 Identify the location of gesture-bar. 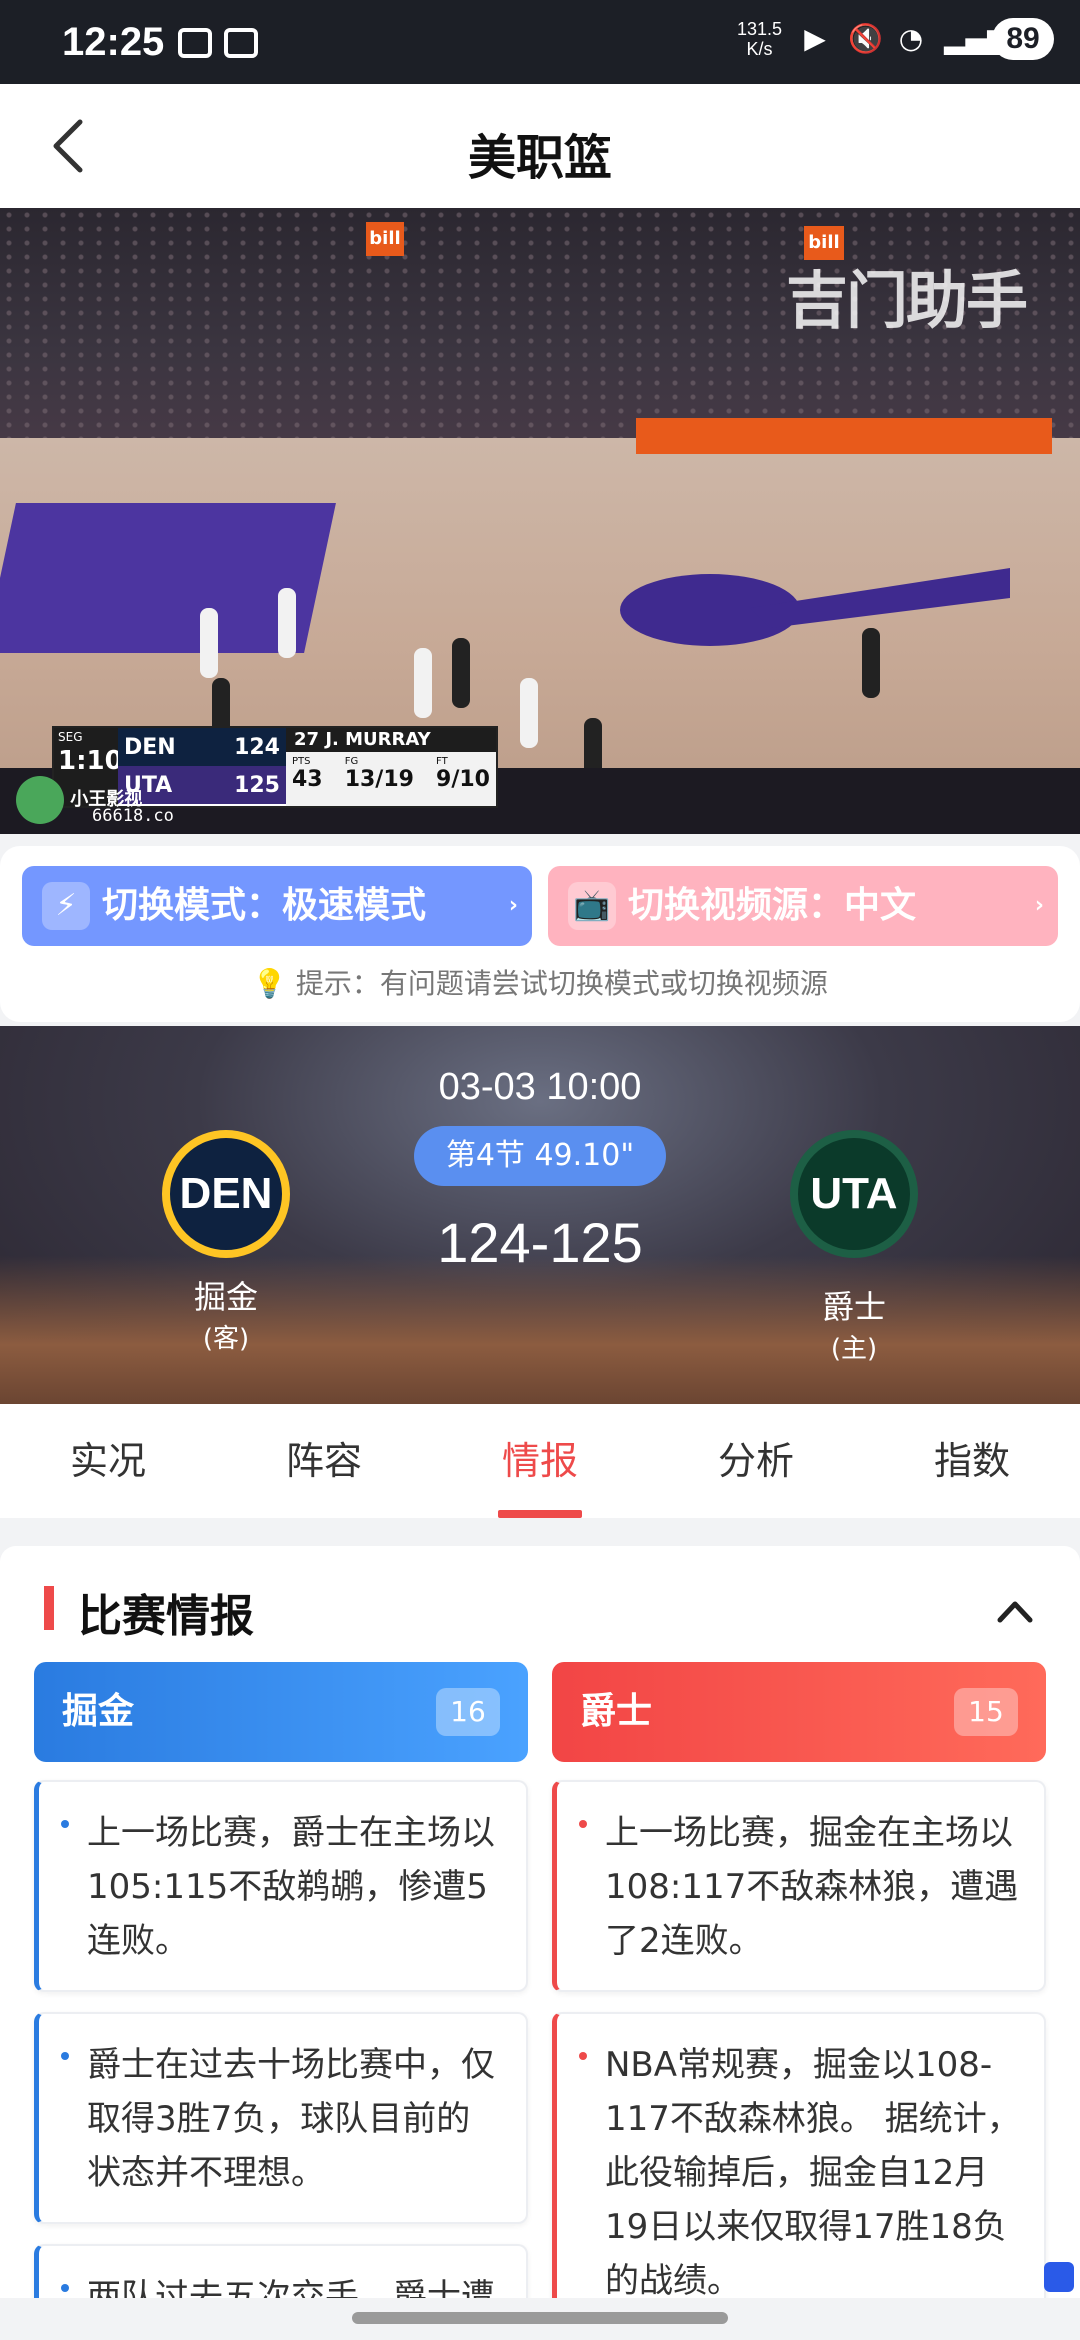
(540, 2319).